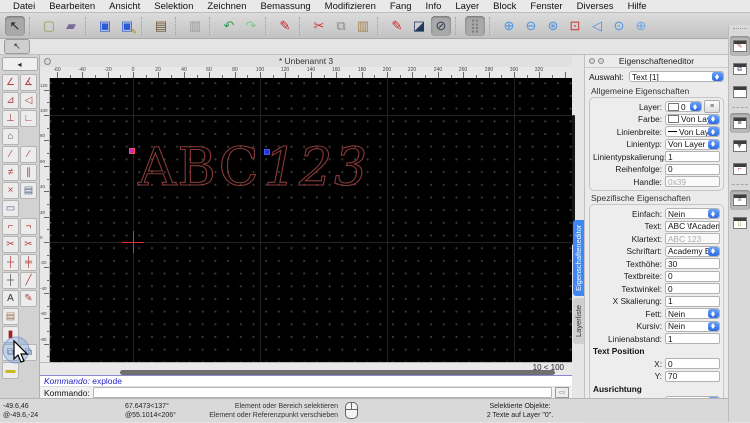 The width and height of the screenshot is (750, 423). What do you see at coordinates (509, 26) in the screenshot?
I see `zoom-in-button: ⊕` at bounding box center [509, 26].